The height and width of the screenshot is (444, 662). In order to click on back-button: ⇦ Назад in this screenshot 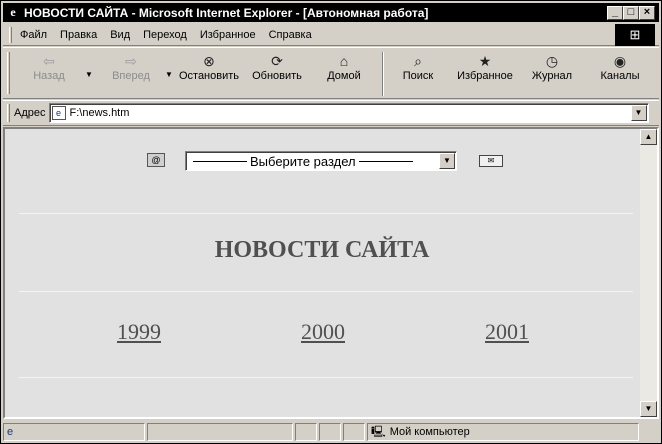, I will do `click(49, 73)`.